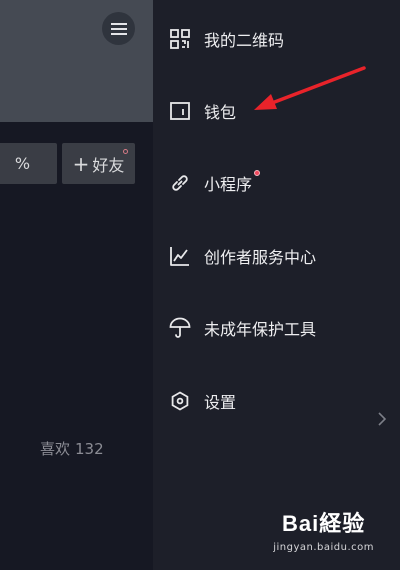 The image size is (400, 570). Describe the element at coordinates (180, 39) in the screenshot. I see `qr-code-icon` at that location.